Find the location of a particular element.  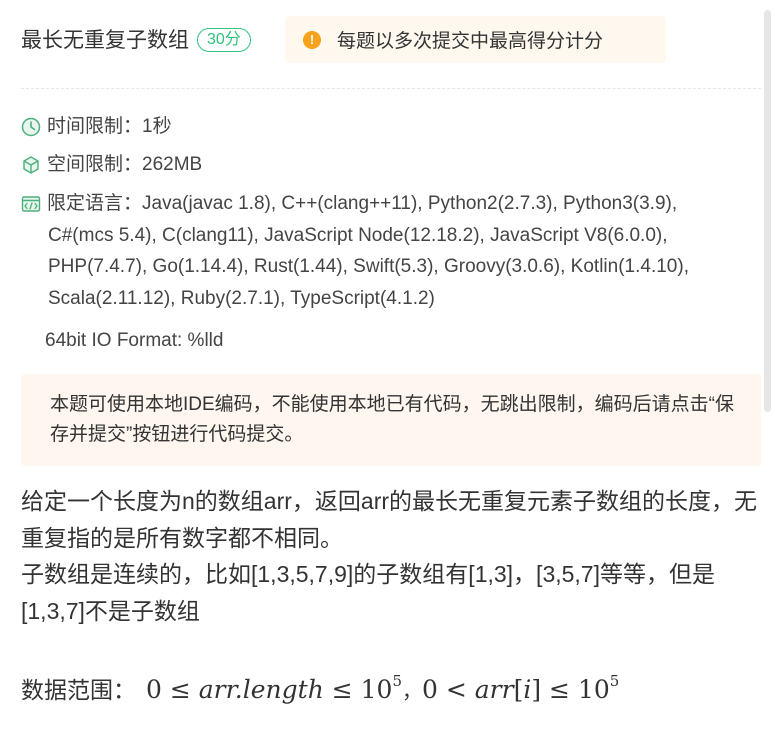

range-formula: 0 ≤ arr.length ≤ 105，0 < arr[i] ≤ 105 is located at coordinates (383, 687).